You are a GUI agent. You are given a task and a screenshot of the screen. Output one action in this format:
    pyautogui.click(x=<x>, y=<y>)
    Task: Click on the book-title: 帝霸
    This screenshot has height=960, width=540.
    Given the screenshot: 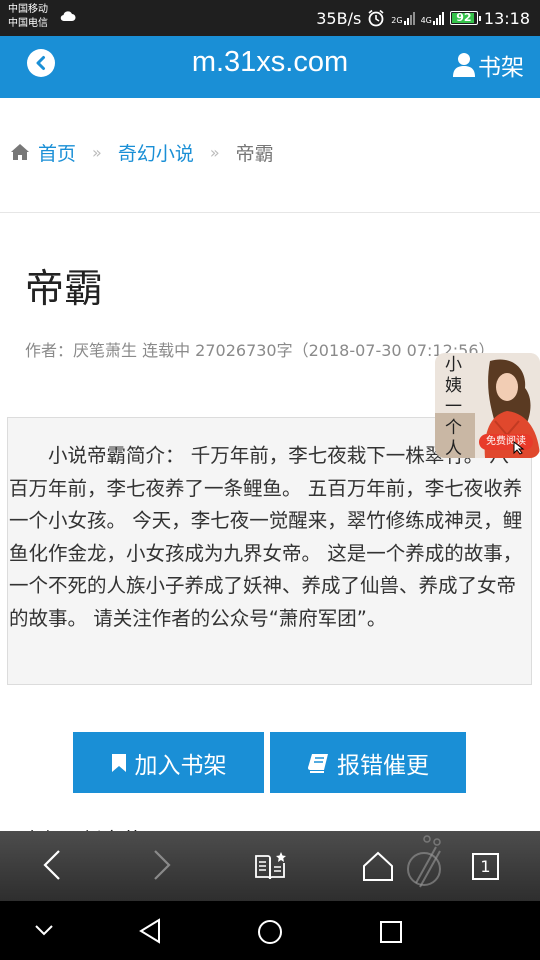 What is the action you would take?
    pyautogui.click(x=64, y=289)
    